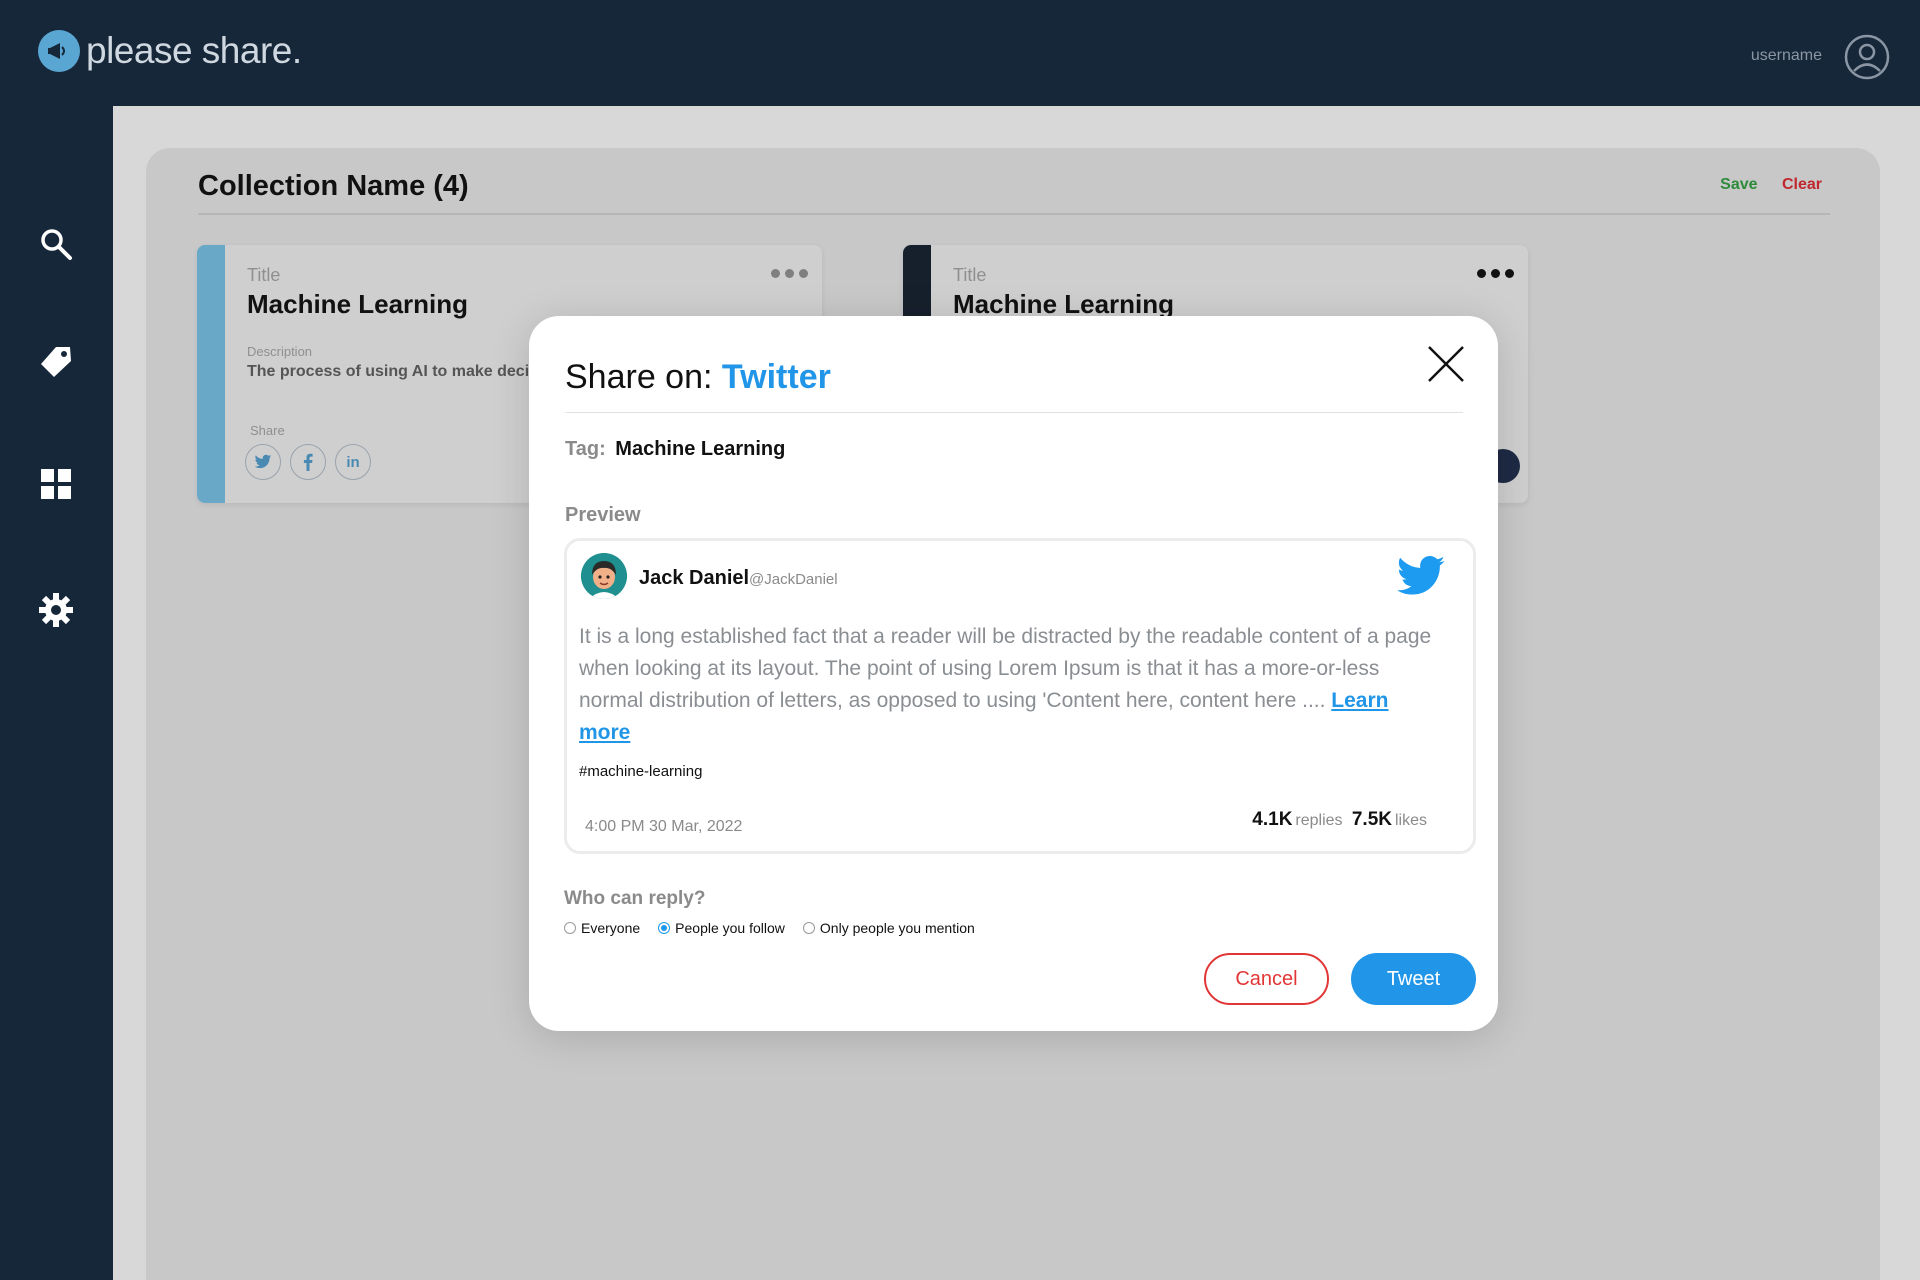 This screenshot has width=1920, height=1280. I want to click on tweet-button: Tweet, so click(1413, 979).